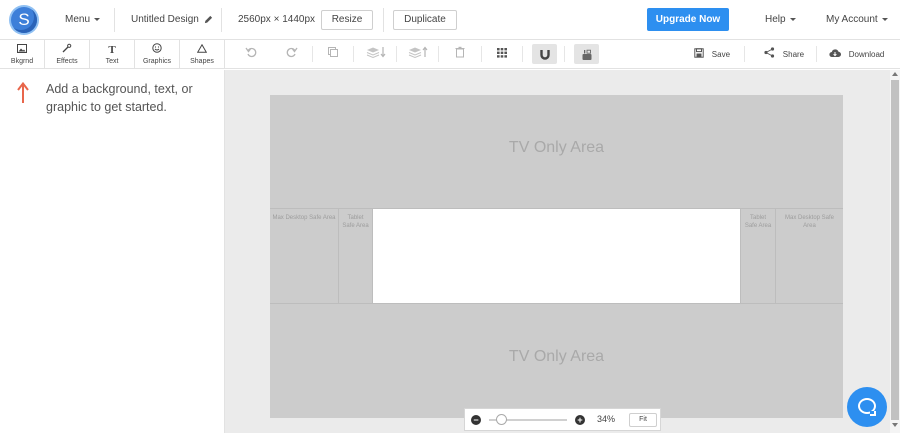 Image resolution: width=900 pixels, height=433 pixels. I want to click on chat-bubble-tail, so click(873, 413).